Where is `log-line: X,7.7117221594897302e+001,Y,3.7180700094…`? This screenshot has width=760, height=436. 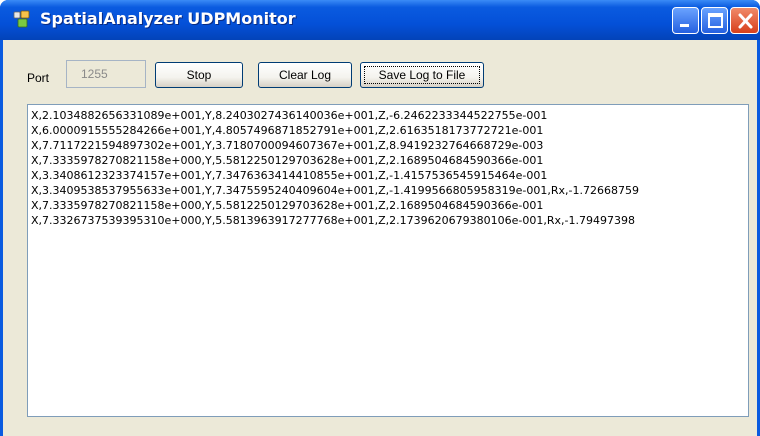 log-line: X,7.7117221594897302e+001,Y,3.7180700094… is located at coordinates (287, 145).